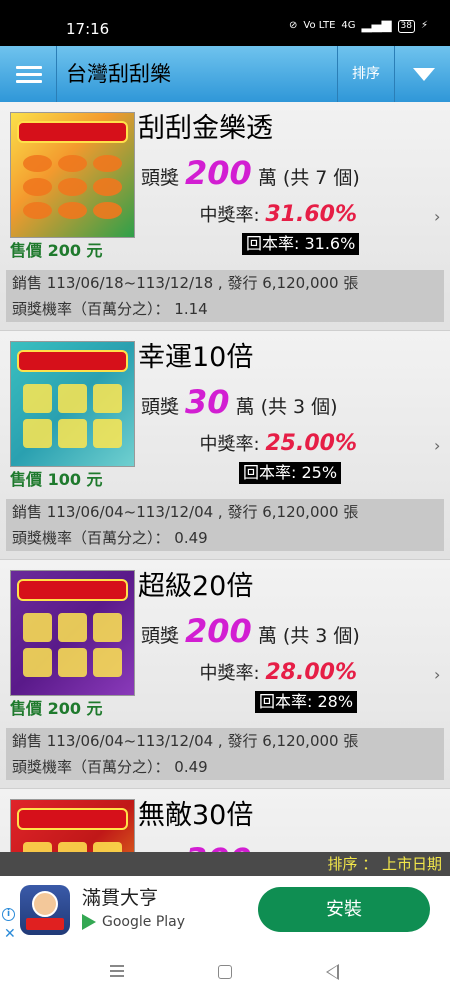  I want to click on sale-period: 銷售 113/06/18~113/12/18 , 發行 6,120,000 張, so click(185, 283).